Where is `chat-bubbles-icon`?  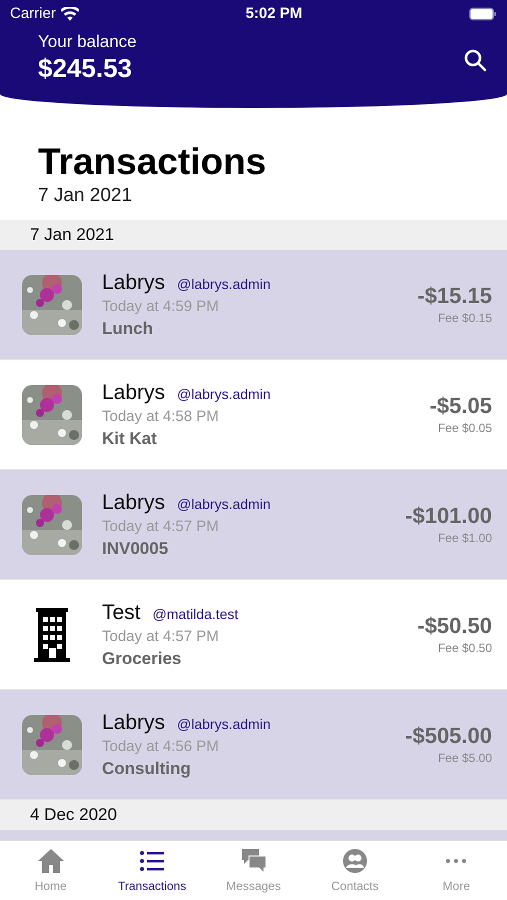
chat-bubbles-icon is located at coordinates (254, 860).